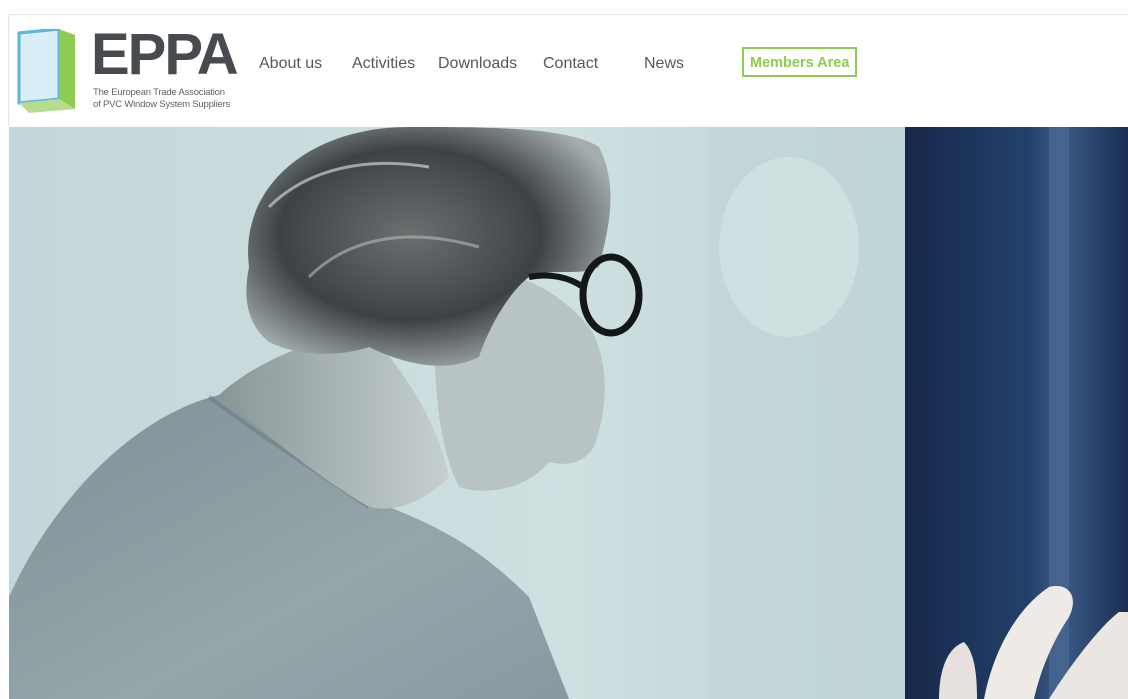 This screenshot has width=1128, height=699. What do you see at coordinates (162, 104) in the screenshot?
I see `logo-tagline-line2: of PVC Window System Suppliers` at bounding box center [162, 104].